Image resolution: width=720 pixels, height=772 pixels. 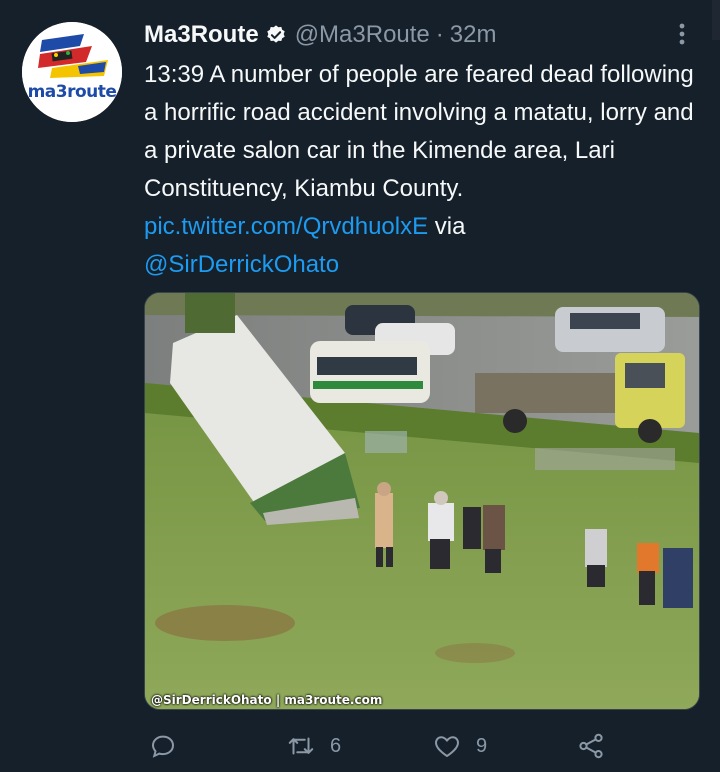 I want to click on share-button, so click(x=591, y=746).